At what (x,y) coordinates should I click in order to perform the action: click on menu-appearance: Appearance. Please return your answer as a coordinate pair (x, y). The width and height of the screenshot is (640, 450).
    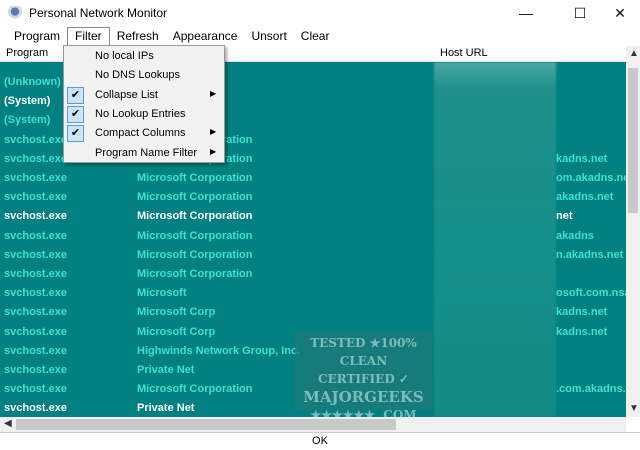
    Looking at the image, I should click on (205, 36).